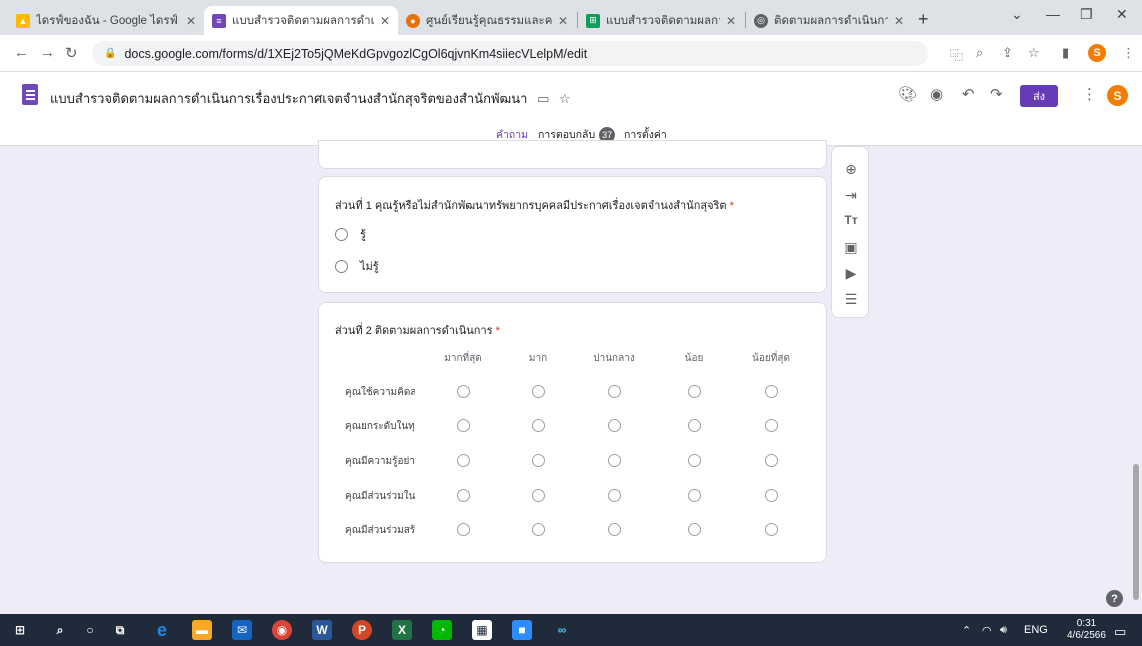 This screenshot has height=646, width=1142. I want to click on scrollbar-thumb, so click(1136, 532).